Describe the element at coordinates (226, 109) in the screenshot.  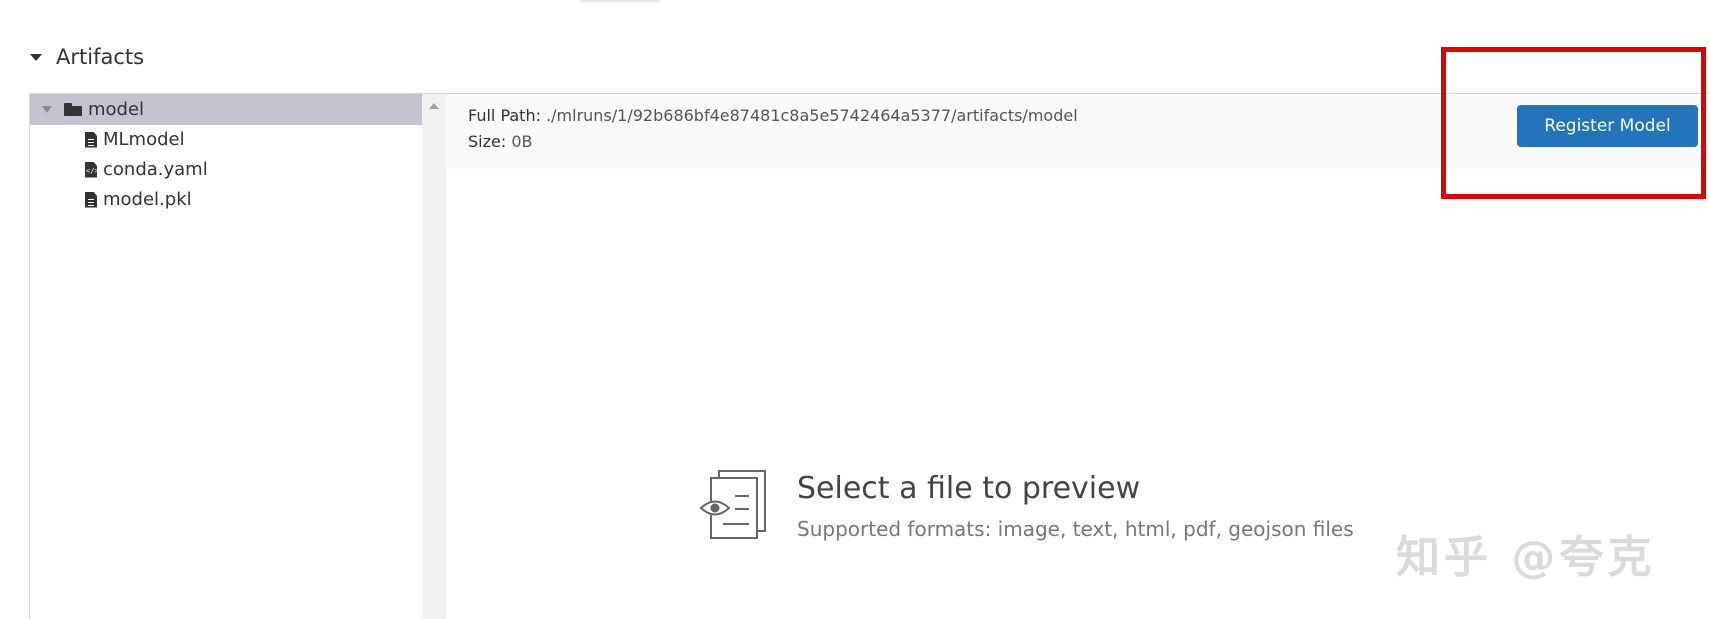
I see `tree-item-model-folder: model` at that location.